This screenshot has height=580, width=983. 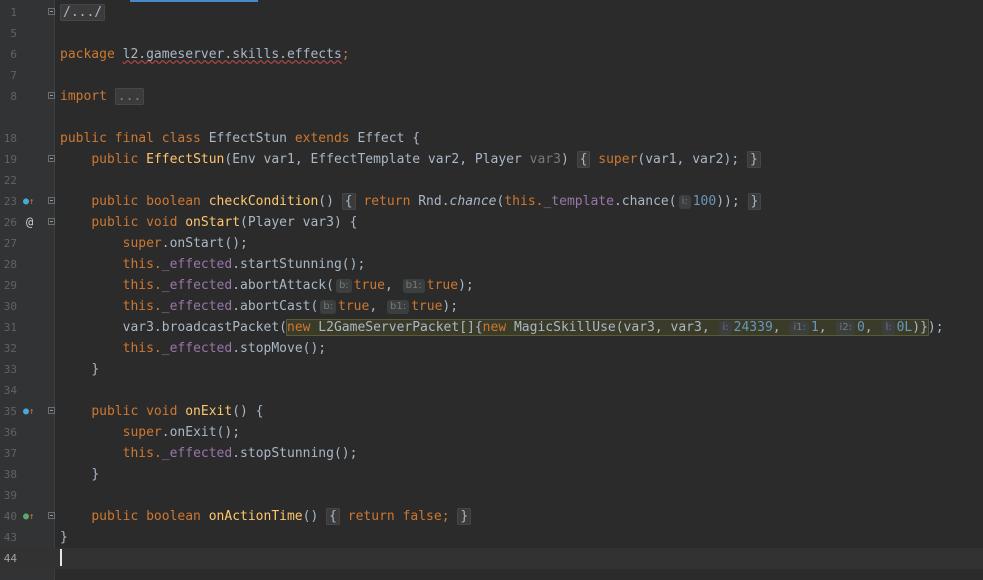 What do you see at coordinates (491, 348) in the screenshot?
I see `code-line: 32 this._effected.stopMove();` at bounding box center [491, 348].